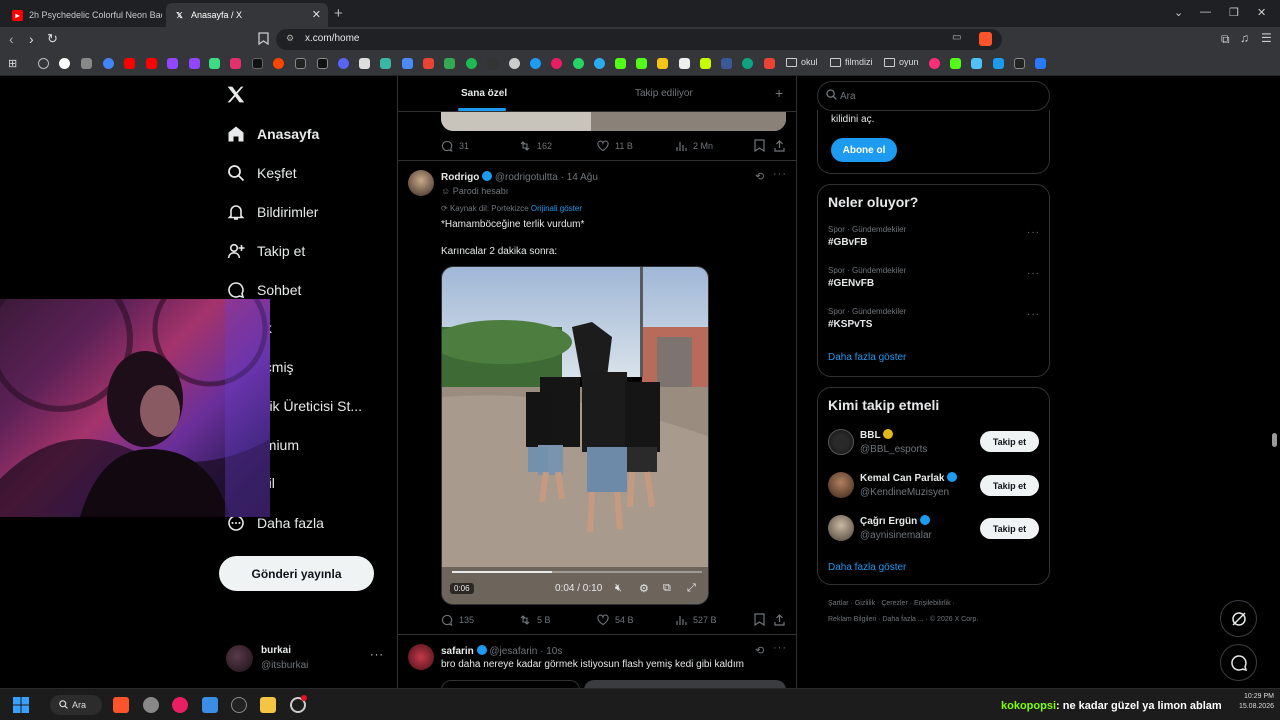 This screenshot has height=720, width=1280. Describe the element at coordinates (272, 212) in the screenshot. I see `sidebar-item-notifications: Bildirimler` at that location.